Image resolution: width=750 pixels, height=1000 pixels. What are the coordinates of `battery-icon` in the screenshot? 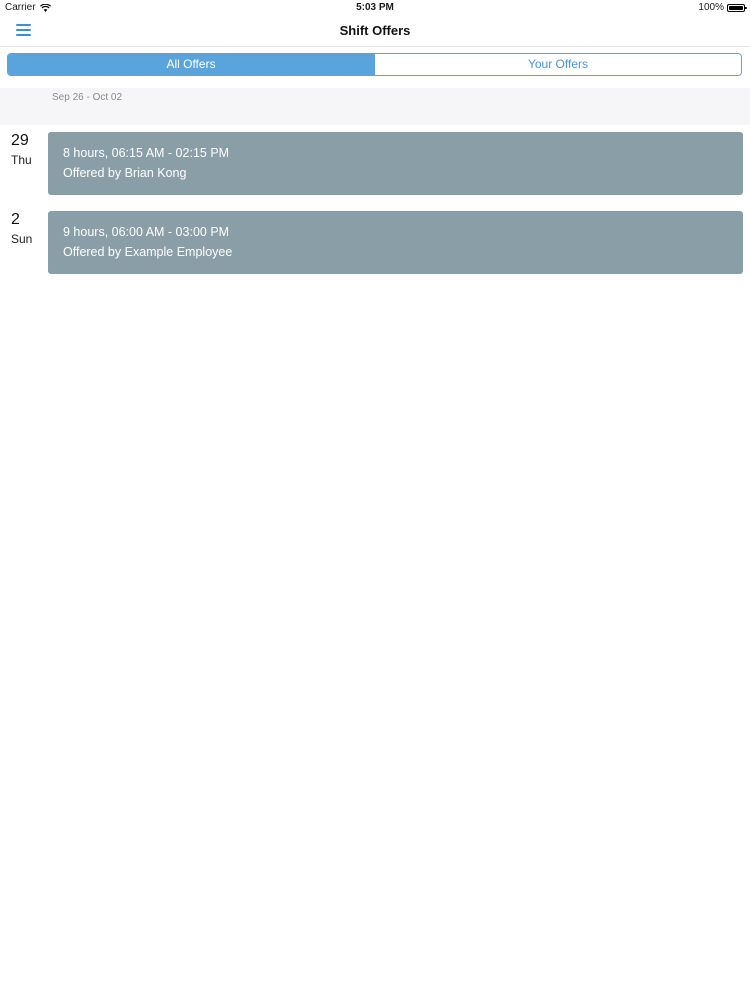 It's located at (737, 7).